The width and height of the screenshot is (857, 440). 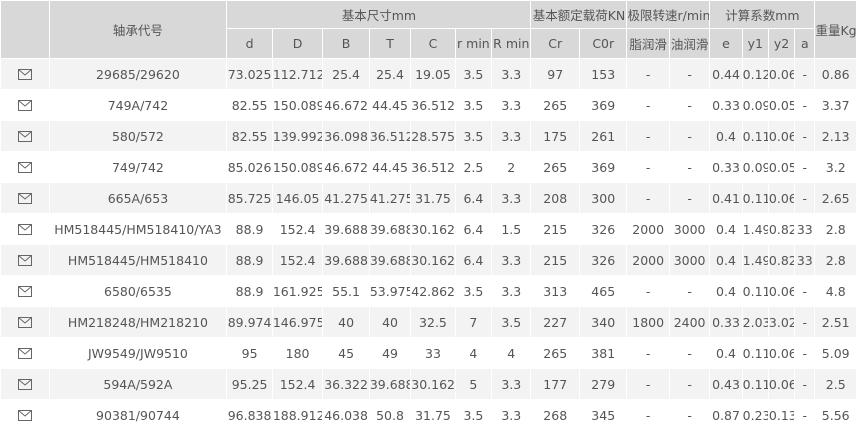 I want to click on bearing-code-cell: 749/742, so click(x=138, y=167).